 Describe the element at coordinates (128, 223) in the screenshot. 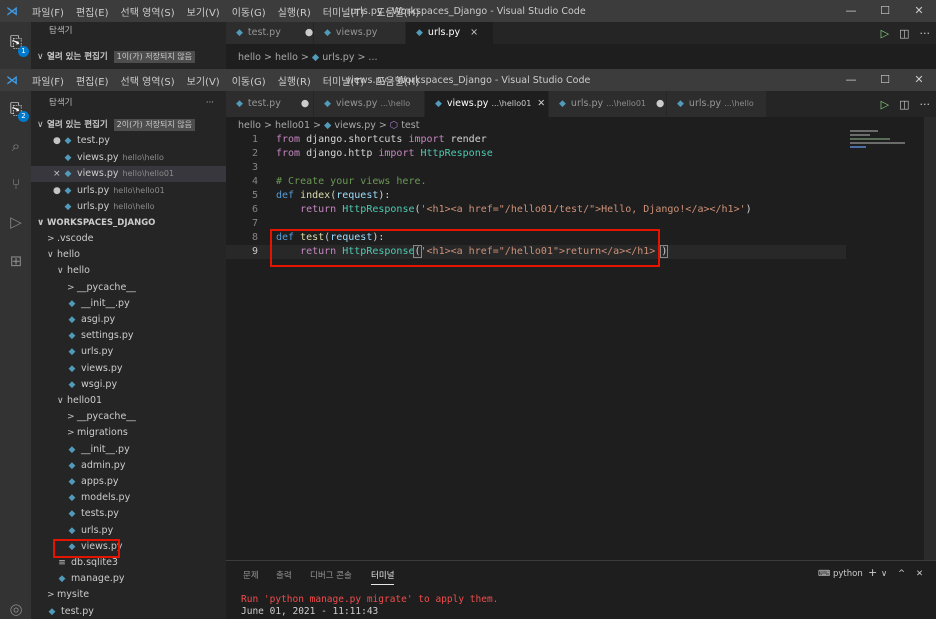

I see `workspace-header: ∨ WORKSPACES_DJANGO` at that location.